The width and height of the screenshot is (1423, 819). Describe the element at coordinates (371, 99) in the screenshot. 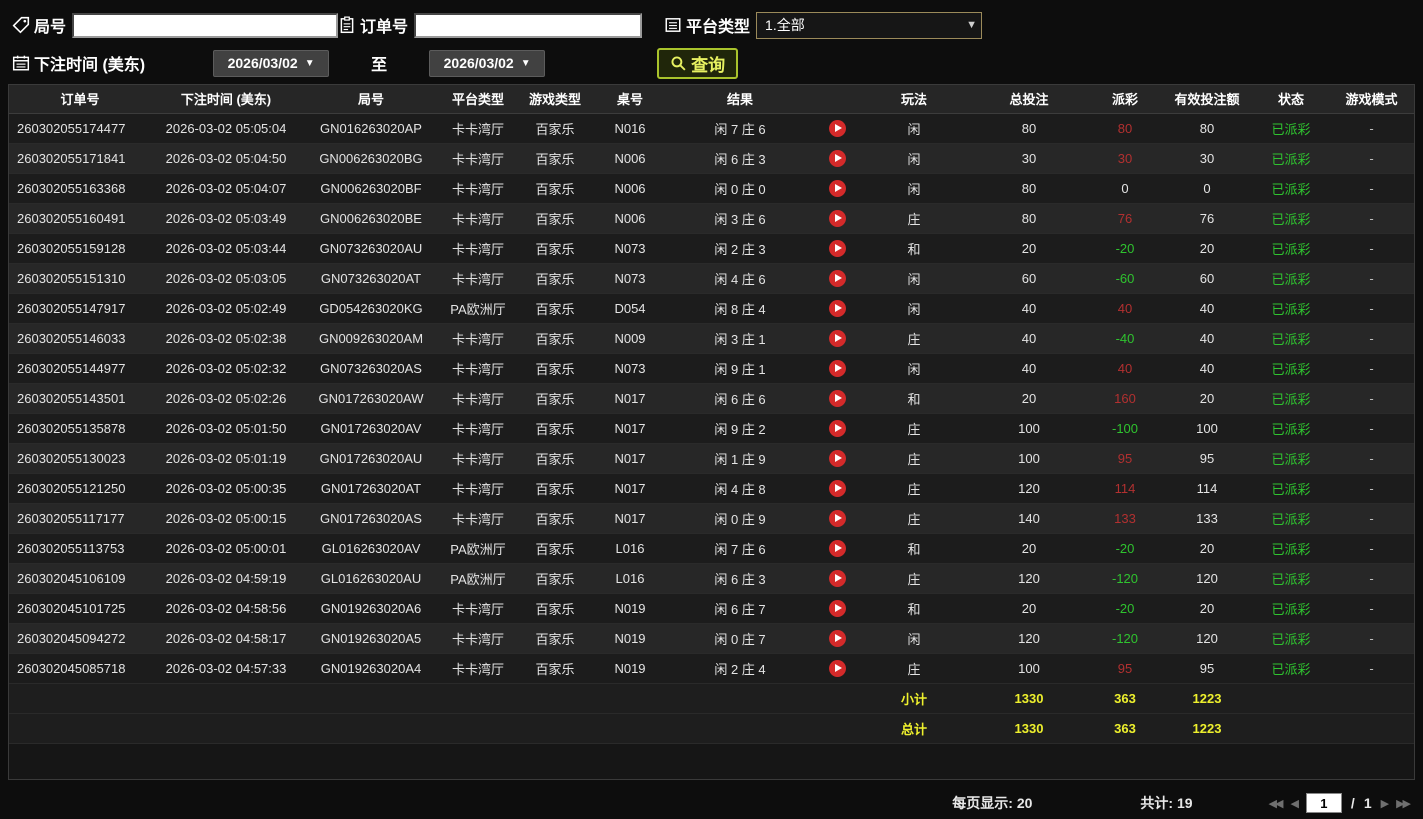

I see `col-header-round_id: 局号` at that location.